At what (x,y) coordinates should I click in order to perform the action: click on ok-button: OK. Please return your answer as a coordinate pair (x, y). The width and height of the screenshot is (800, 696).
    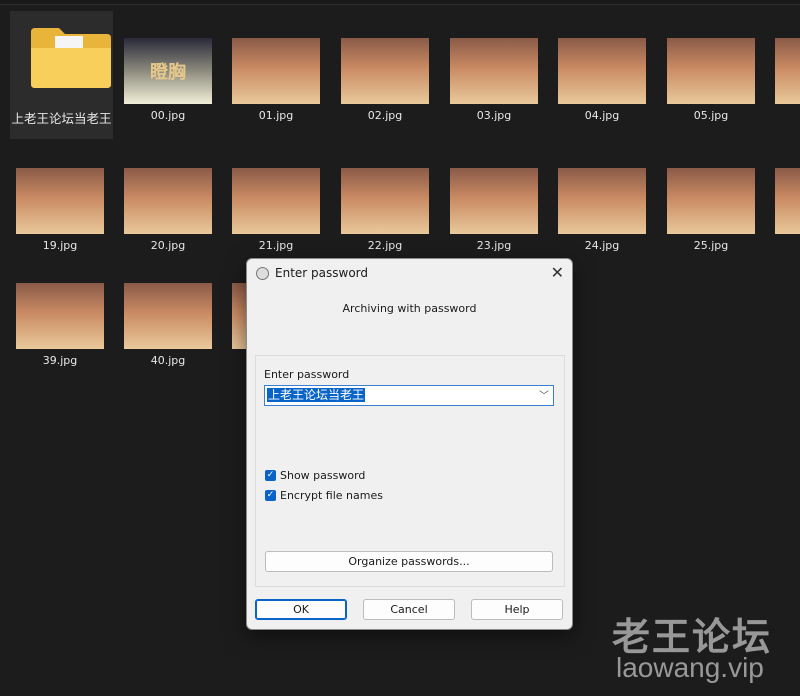
    Looking at the image, I should click on (301, 609).